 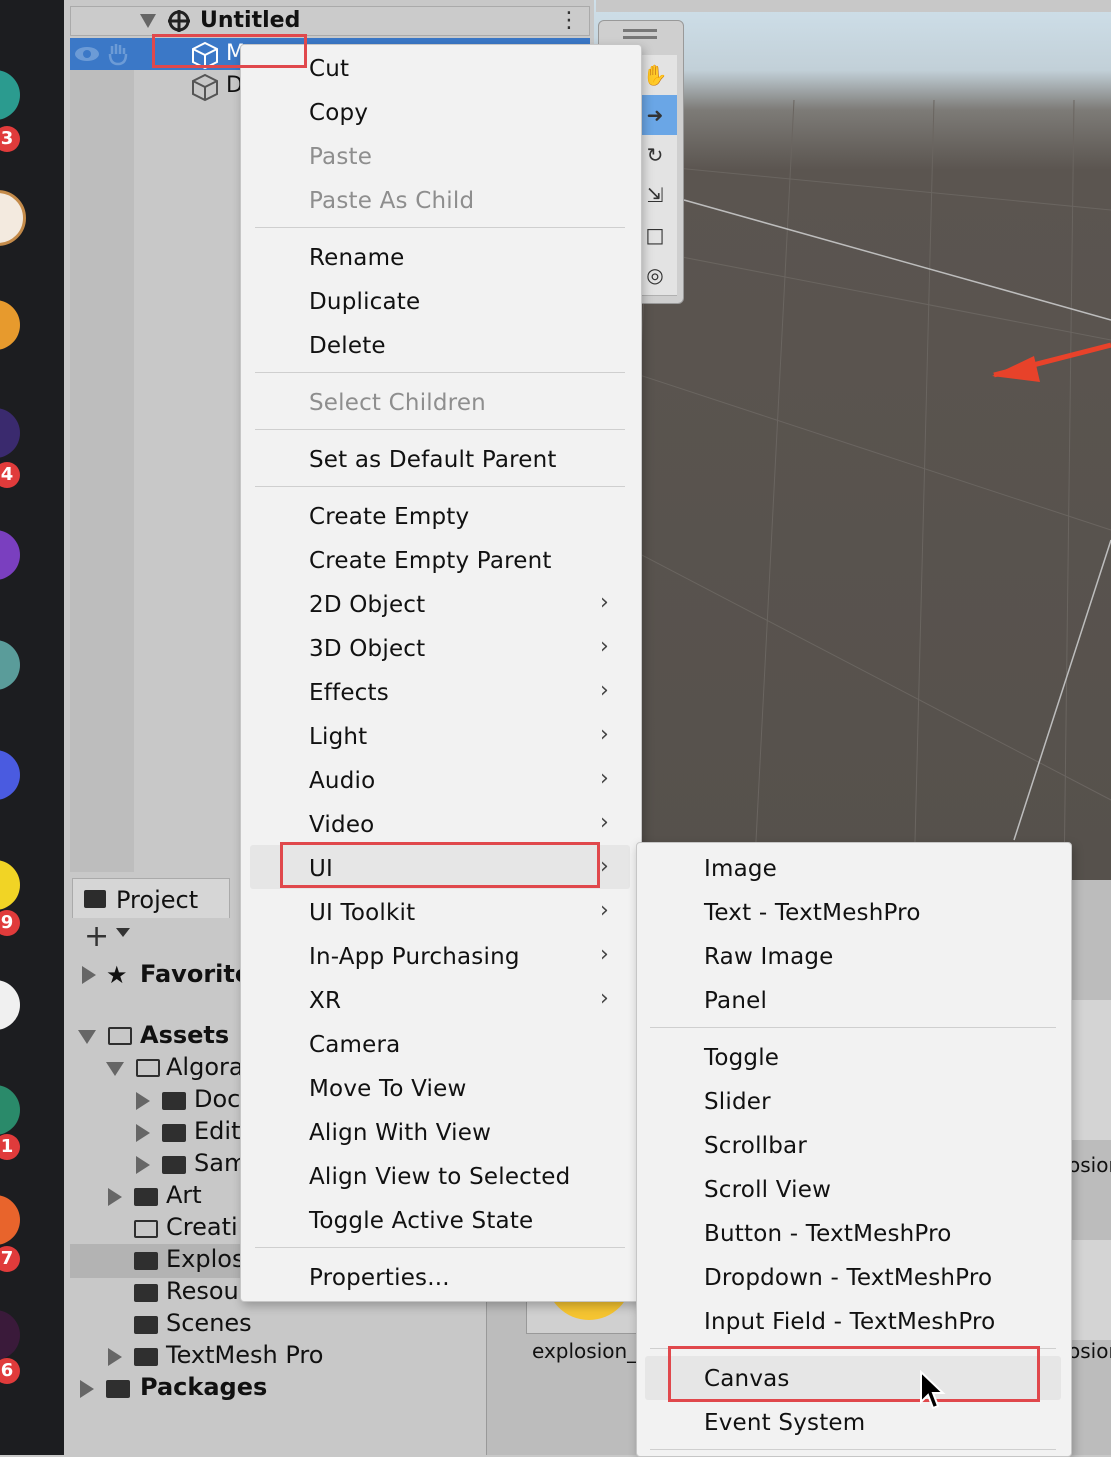 I want to click on submenu-item-input-field-tmp: Input Field - TextMeshPro, so click(x=849, y=1322).